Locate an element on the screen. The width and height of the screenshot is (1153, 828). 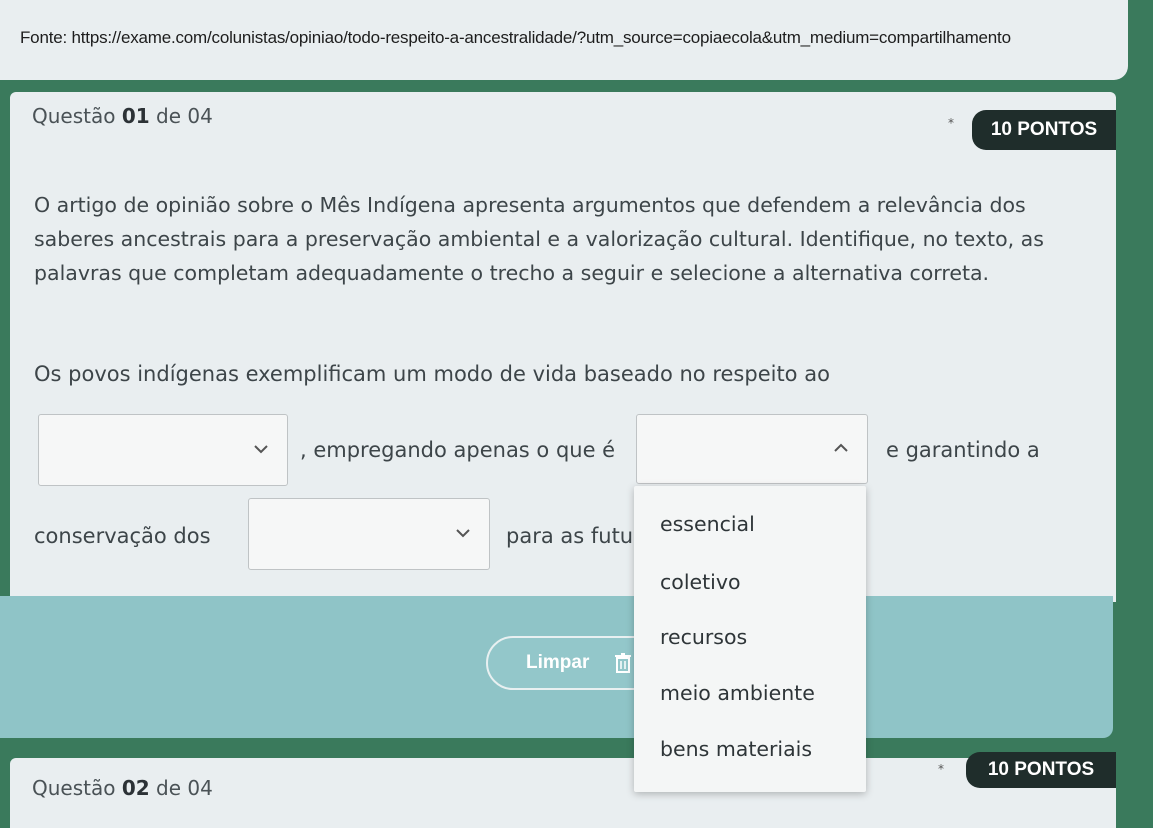
question-number: 01 is located at coordinates (135, 116).